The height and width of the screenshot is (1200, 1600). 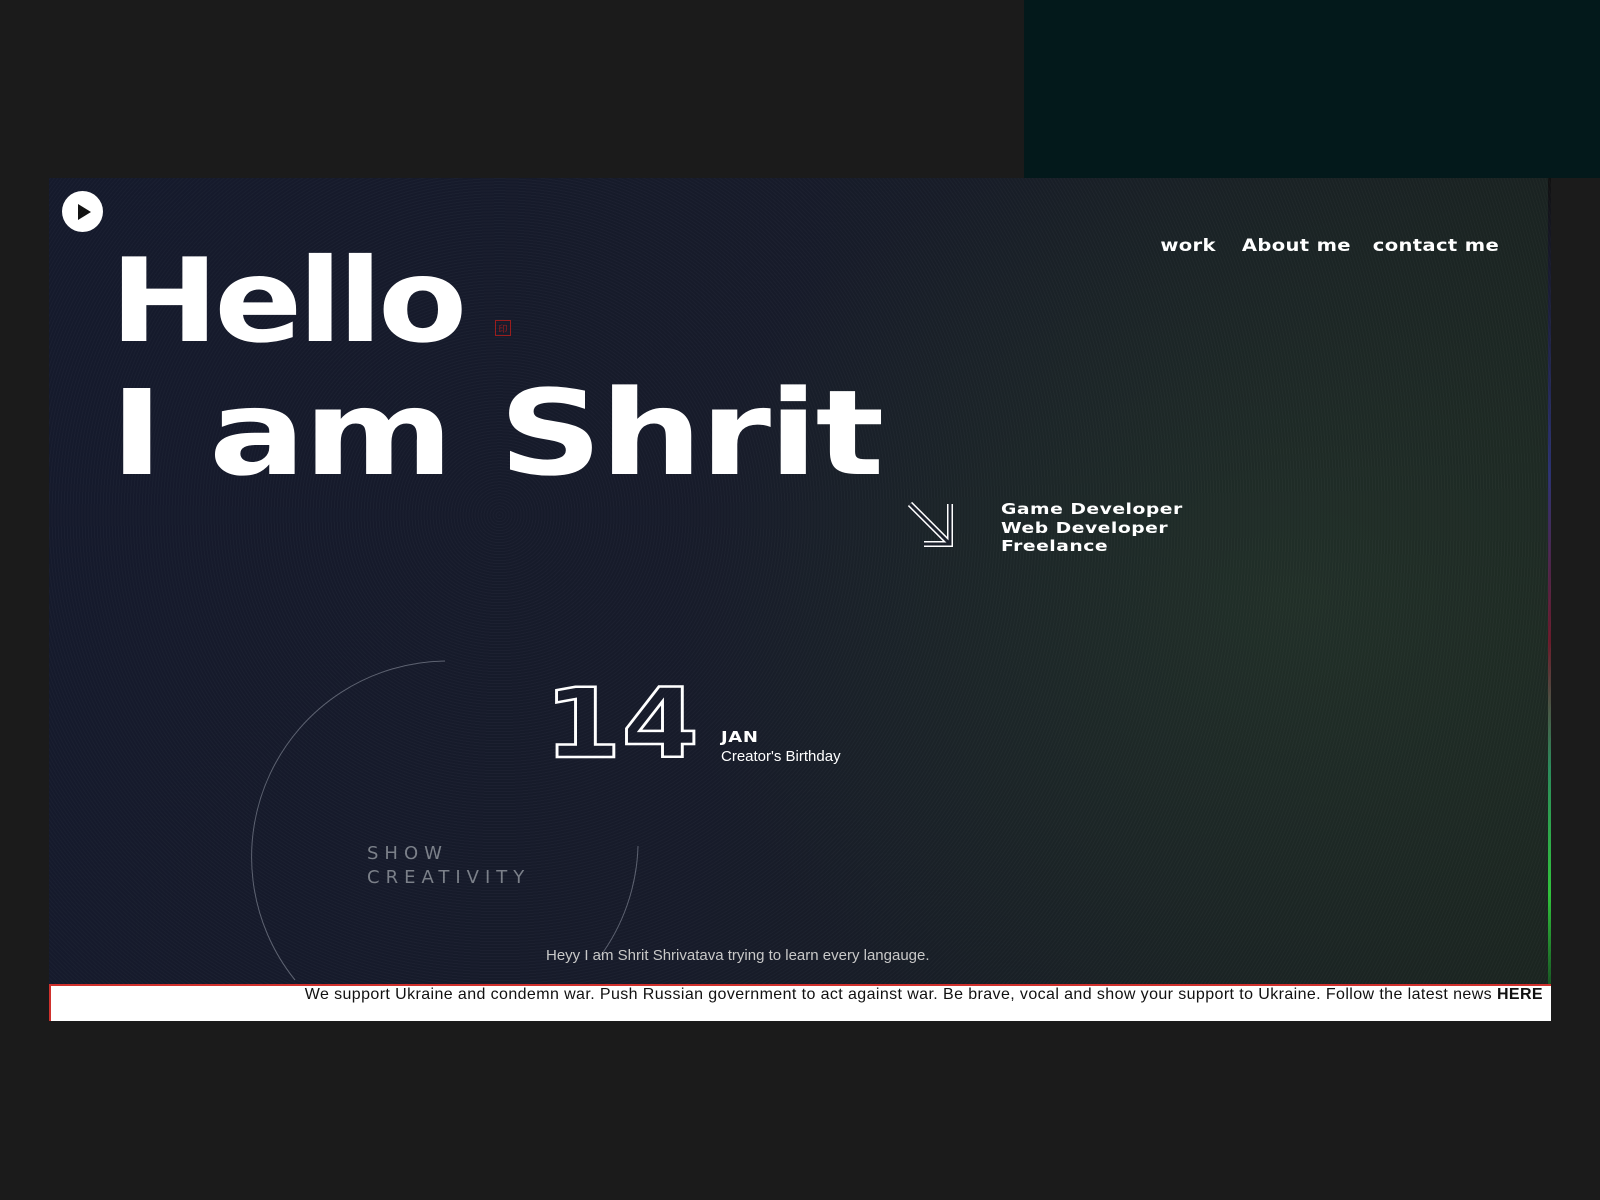 I want to click on hero-name: I am Shrit, so click(x=497, y=433).